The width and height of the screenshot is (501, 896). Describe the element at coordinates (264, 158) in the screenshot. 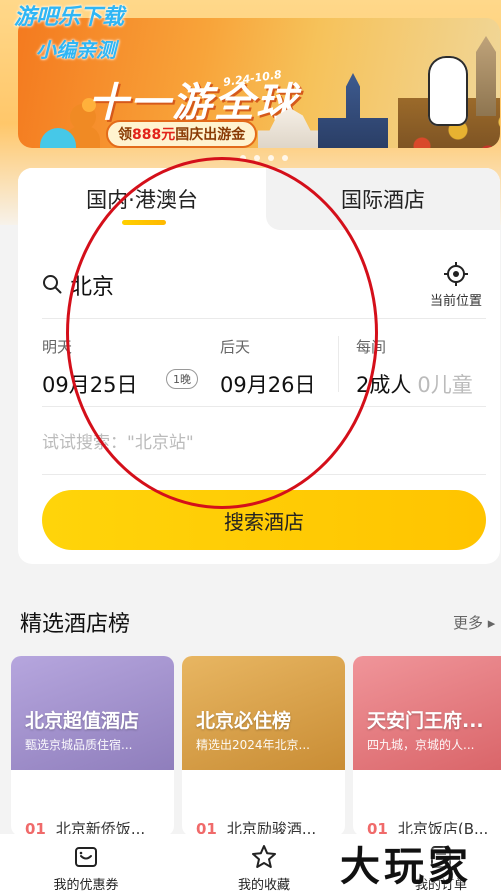

I see `banner-pagination` at that location.